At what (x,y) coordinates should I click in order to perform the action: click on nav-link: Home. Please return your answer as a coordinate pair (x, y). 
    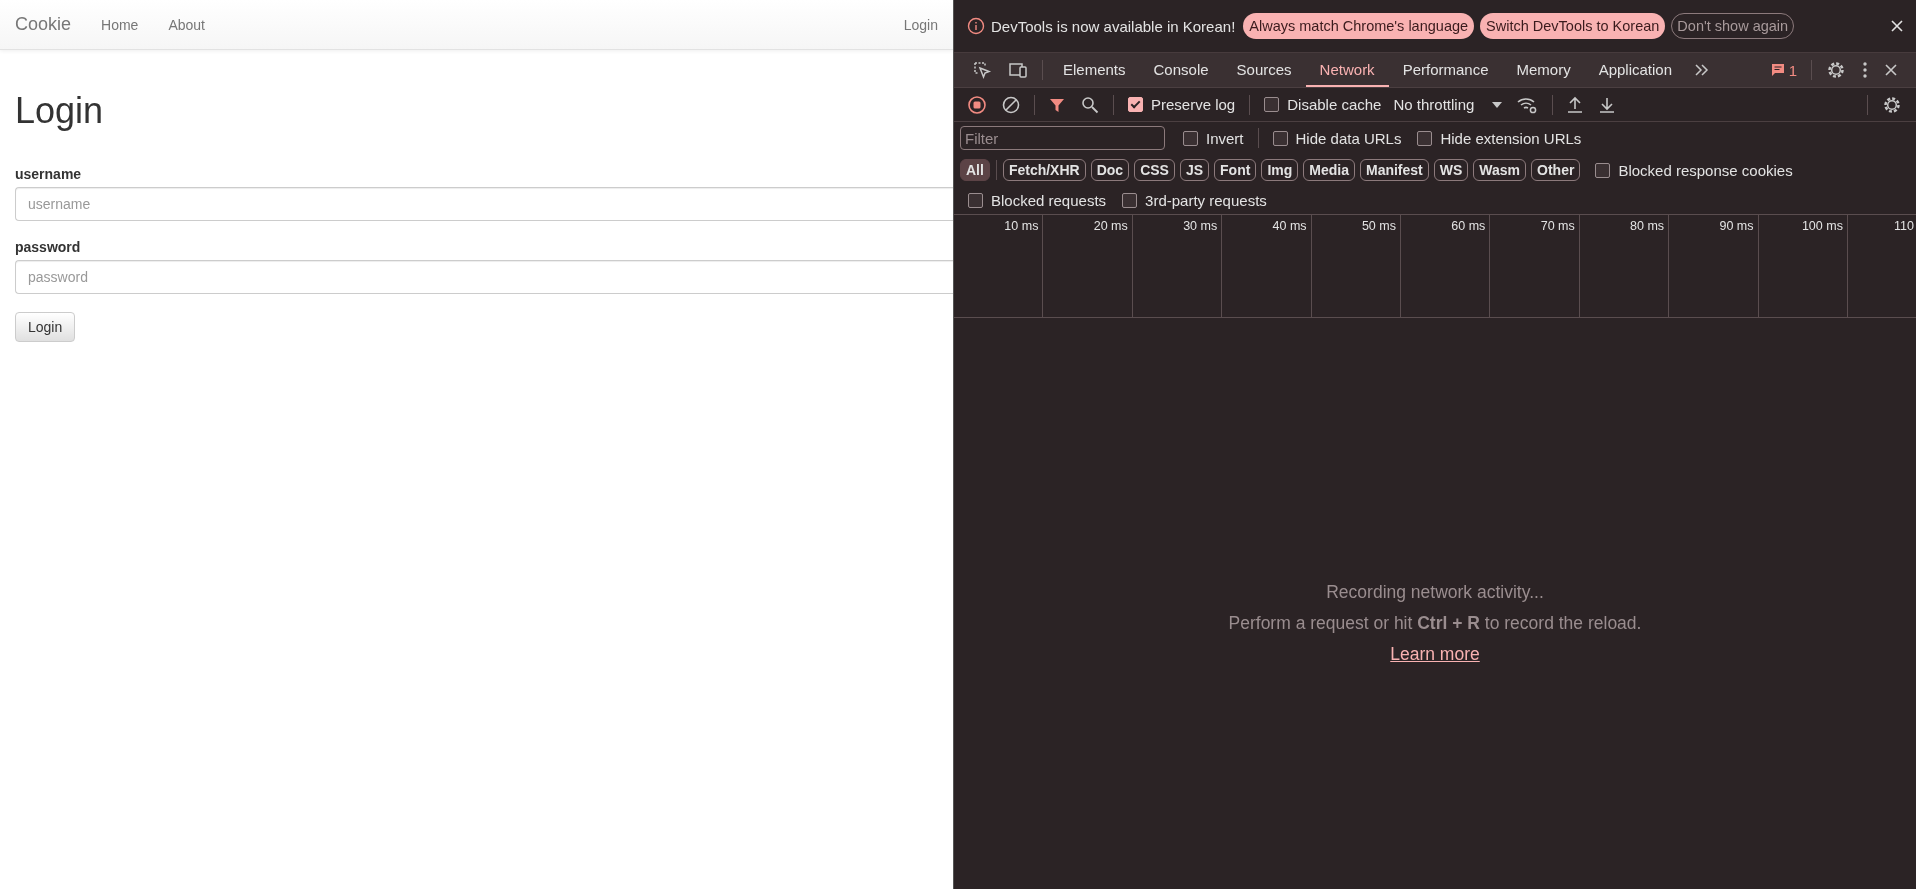
    Looking at the image, I should click on (120, 24).